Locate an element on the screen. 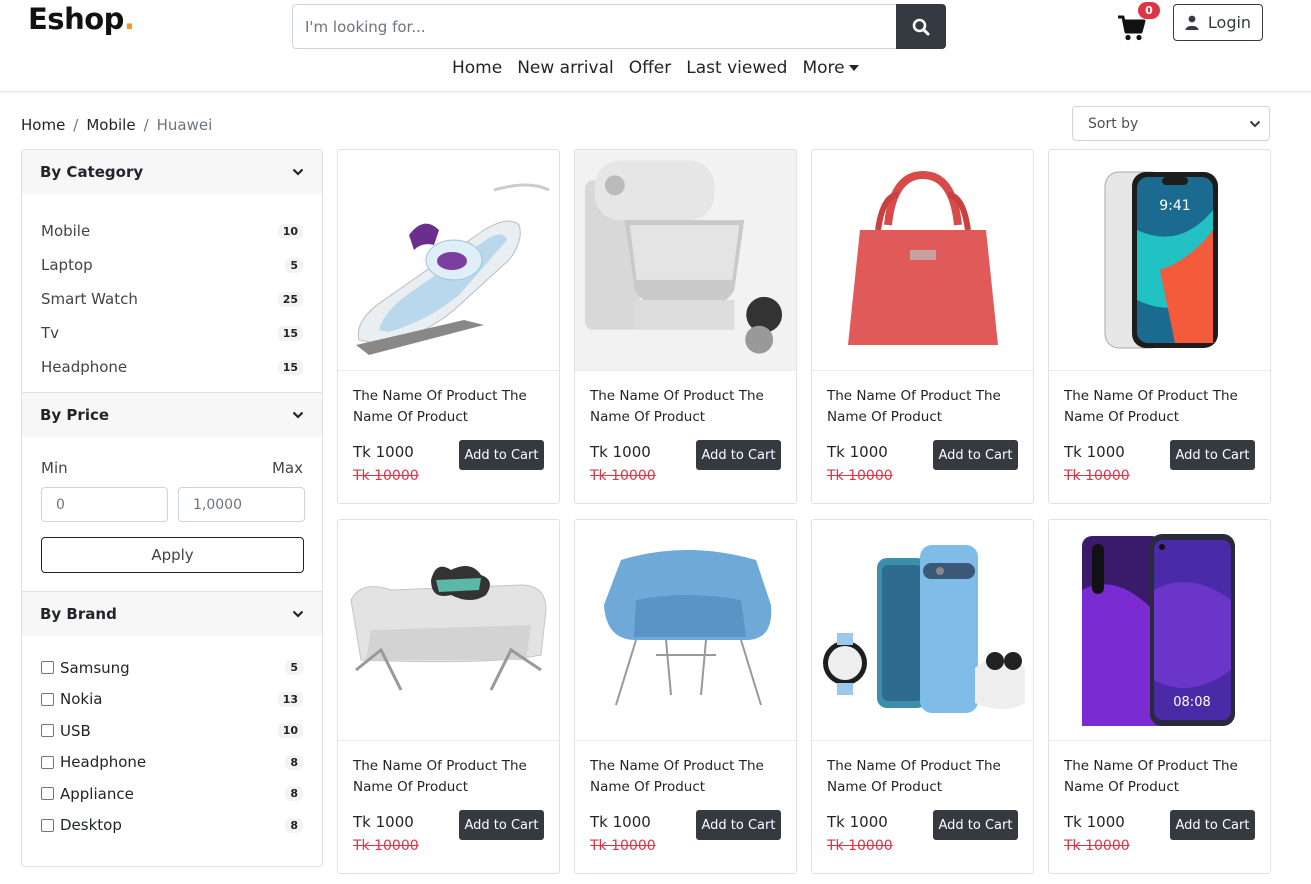 The height and width of the screenshot is (884, 1311). category-item: Headphone 15 is located at coordinates (172, 367).